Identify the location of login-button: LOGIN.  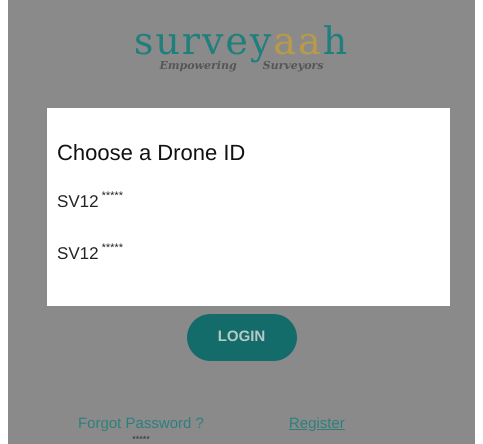
(241, 337).